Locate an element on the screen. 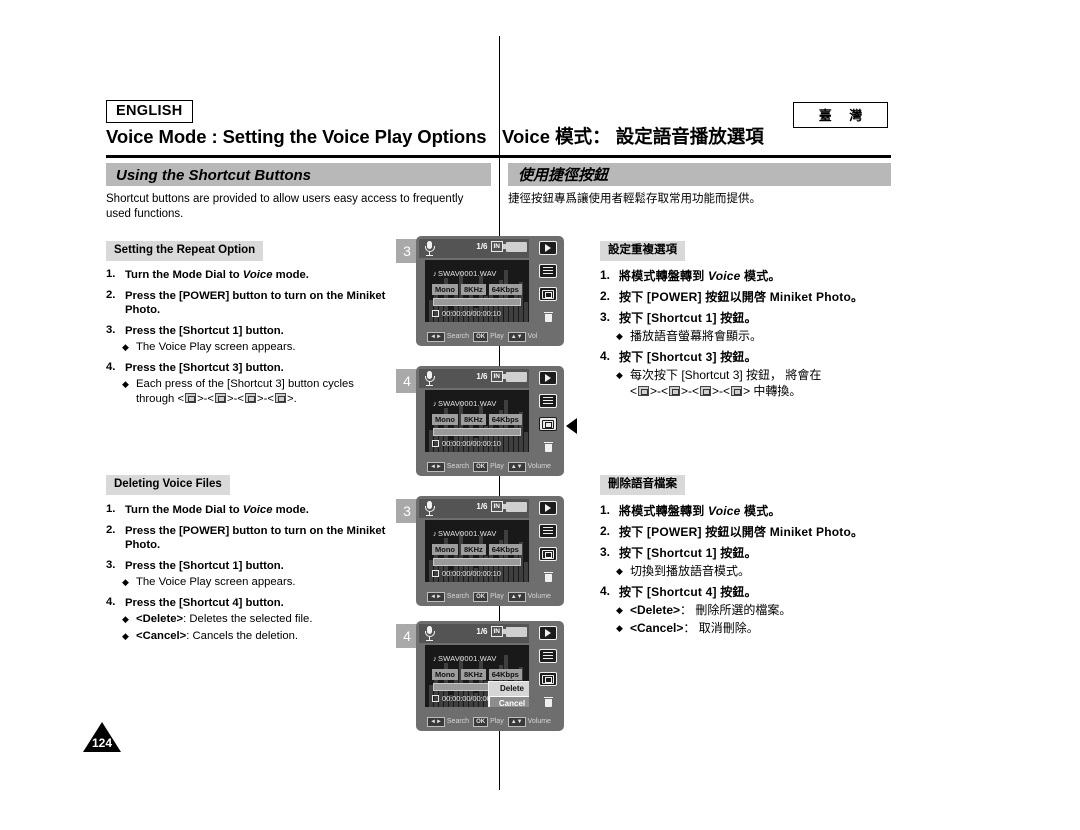  callout-pointer-icon is located at coordinates (571, 426).